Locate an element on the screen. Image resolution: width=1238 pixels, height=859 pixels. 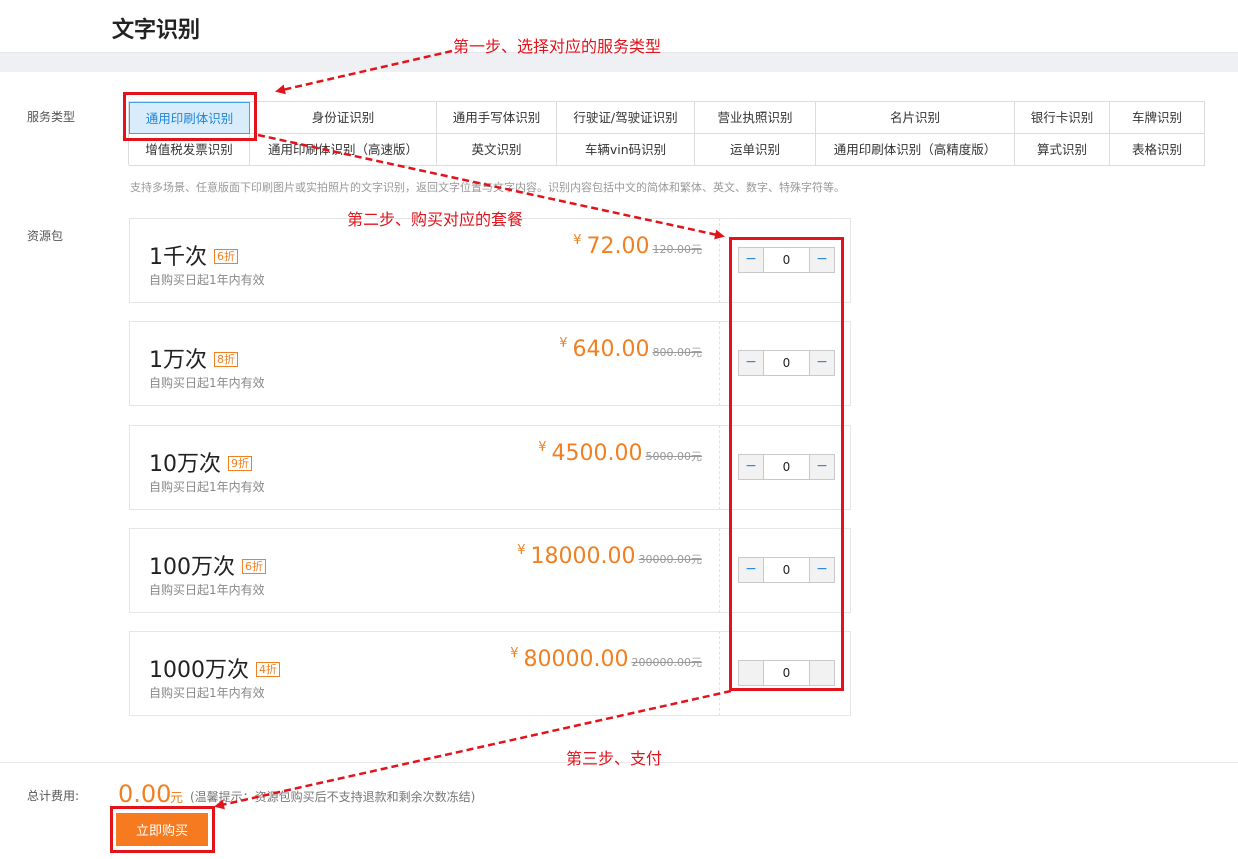
total-cost-label: 总计费用: is located at coordinates (53, 796).